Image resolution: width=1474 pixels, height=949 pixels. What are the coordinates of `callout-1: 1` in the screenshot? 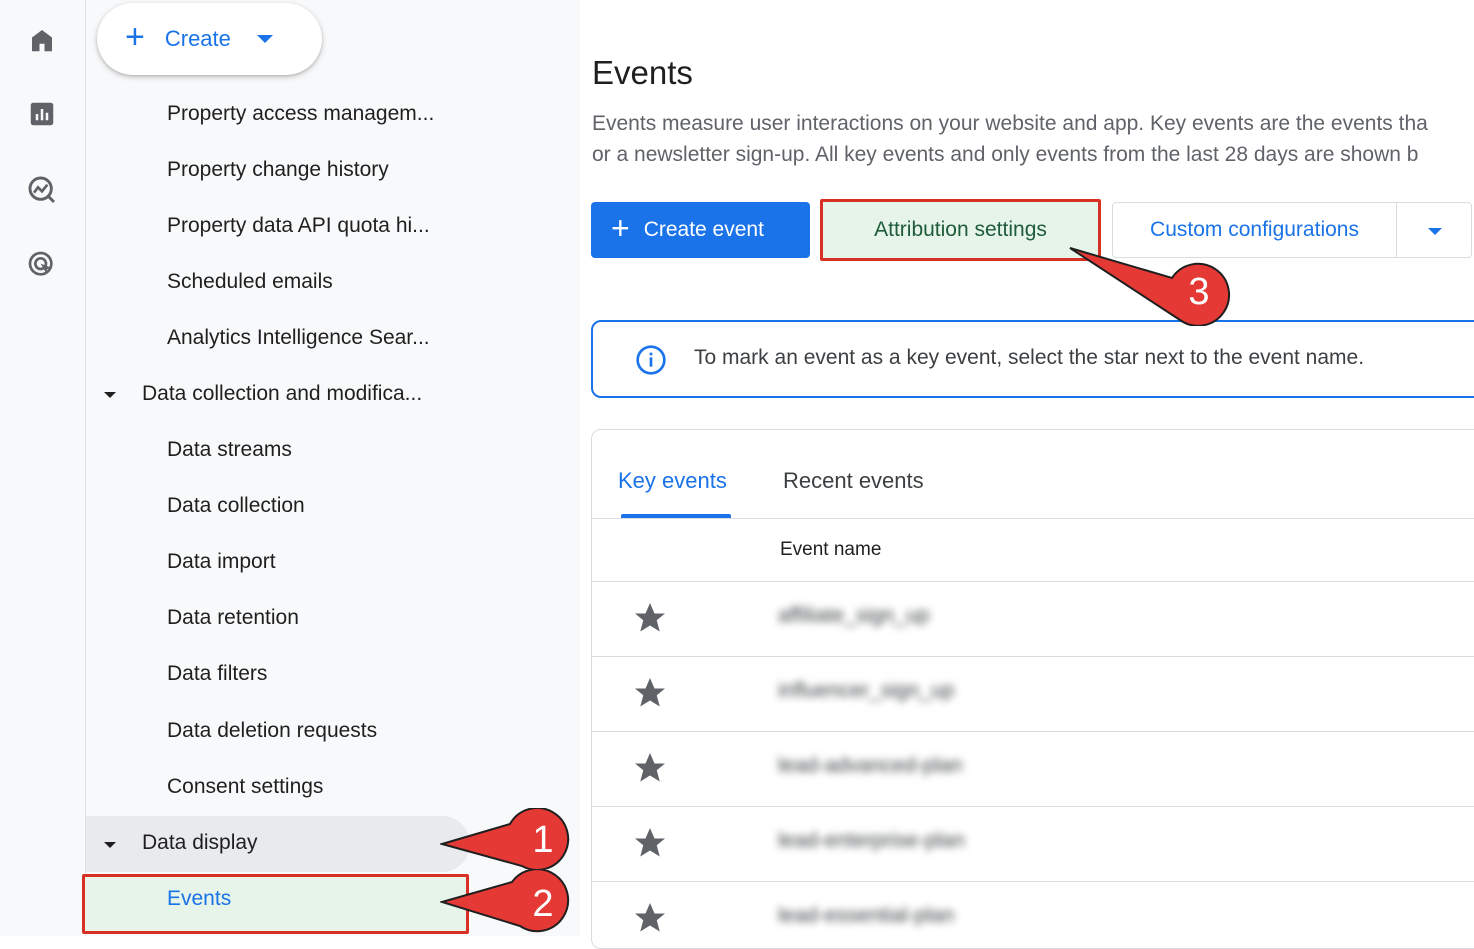 It's located at (505, 839).